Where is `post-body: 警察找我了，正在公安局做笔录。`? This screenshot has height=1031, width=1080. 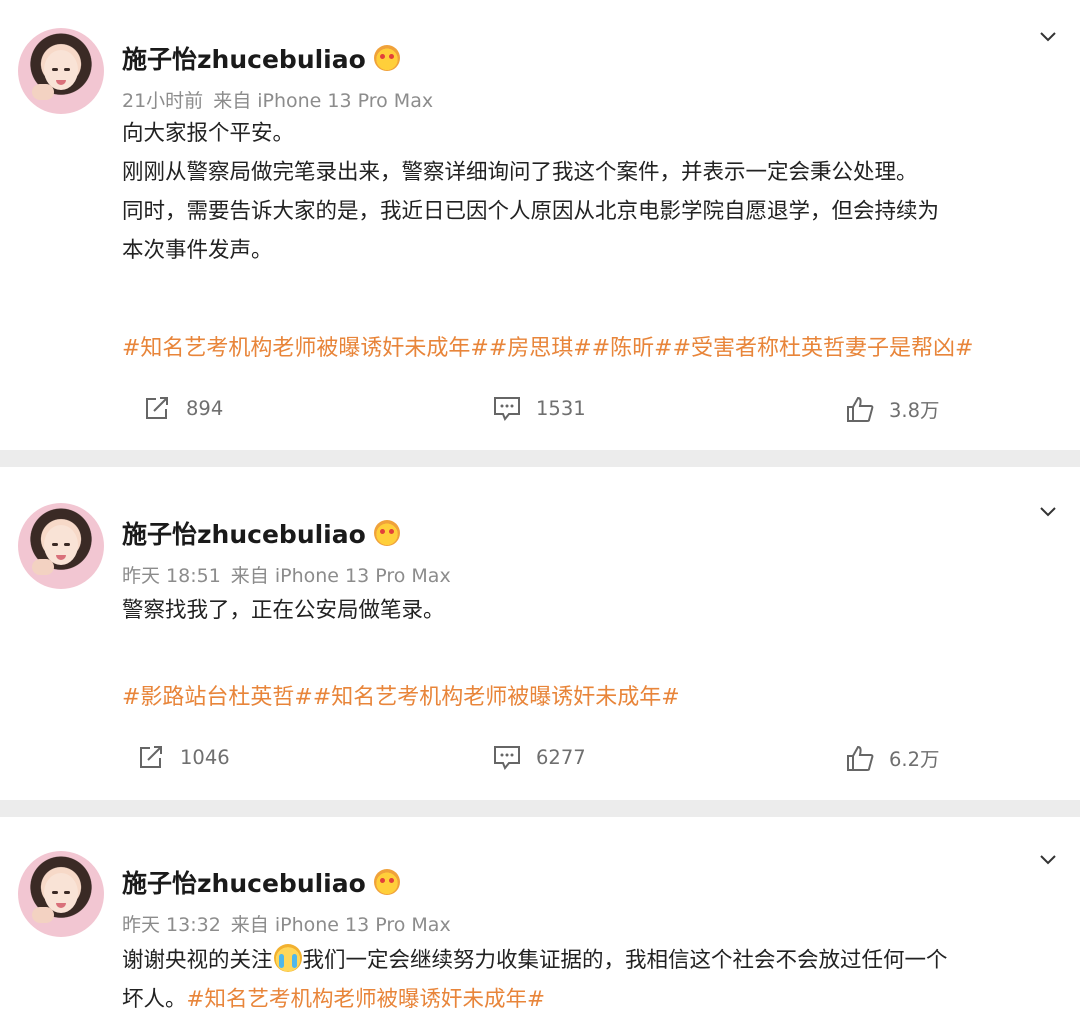 post-body: 警察找我了，正在公安局做笔录。 is located at coordinates (592, 610).